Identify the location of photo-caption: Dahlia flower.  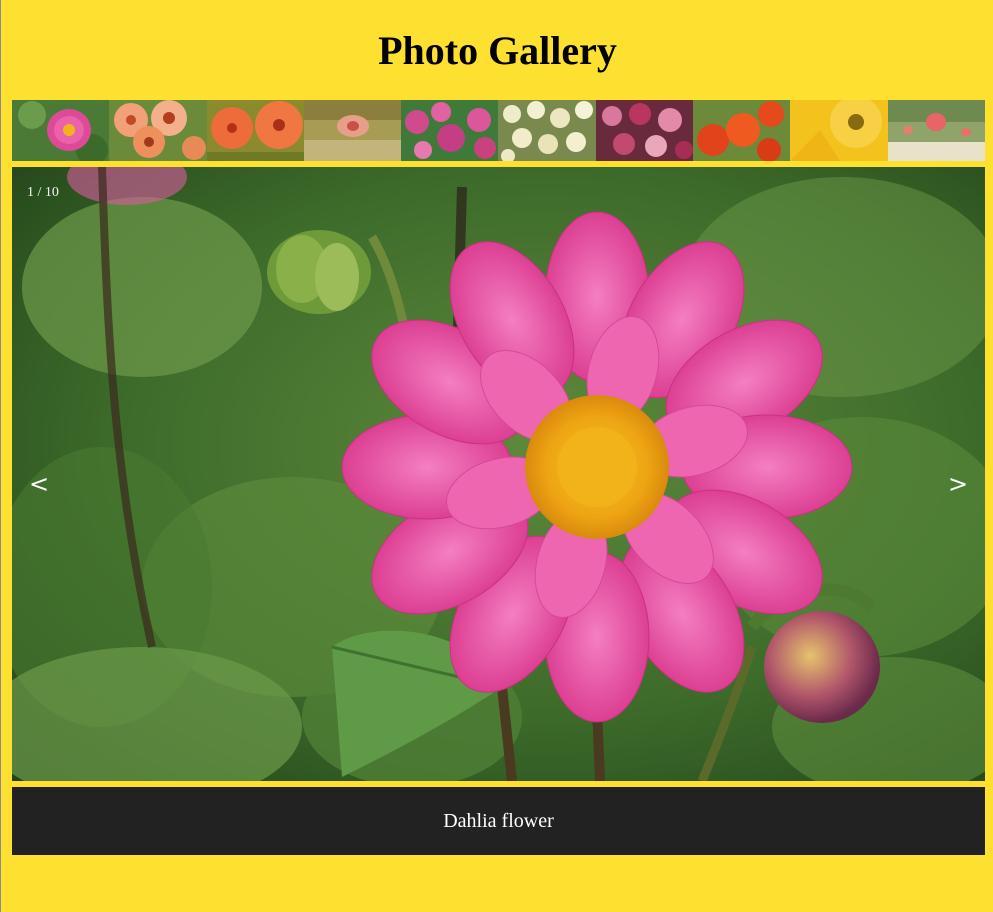
(498, 820).